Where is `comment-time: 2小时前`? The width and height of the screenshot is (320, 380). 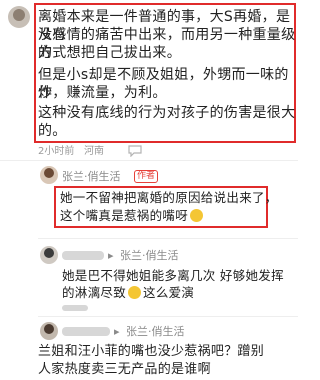 comment-time: 2小时前 is located at coordinates (56, 151).